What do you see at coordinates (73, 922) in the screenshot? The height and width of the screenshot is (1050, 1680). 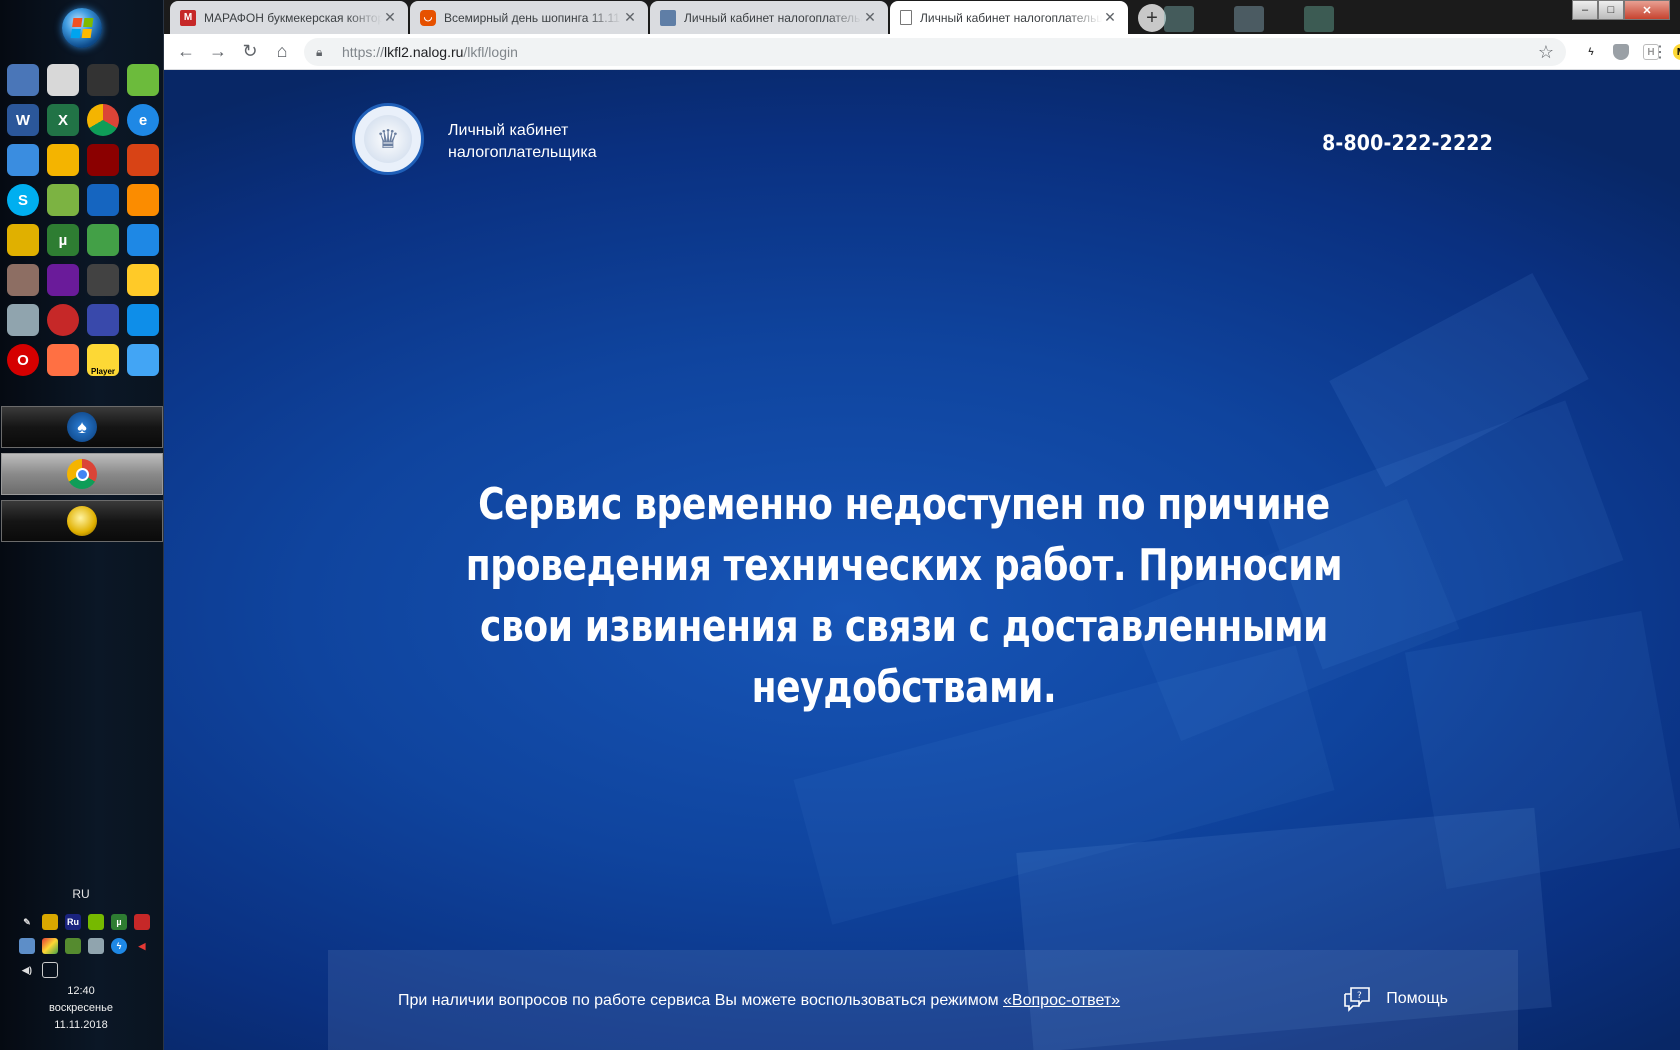 I see `tray-ru-icon: Ru` at bounding box center [73, 922].